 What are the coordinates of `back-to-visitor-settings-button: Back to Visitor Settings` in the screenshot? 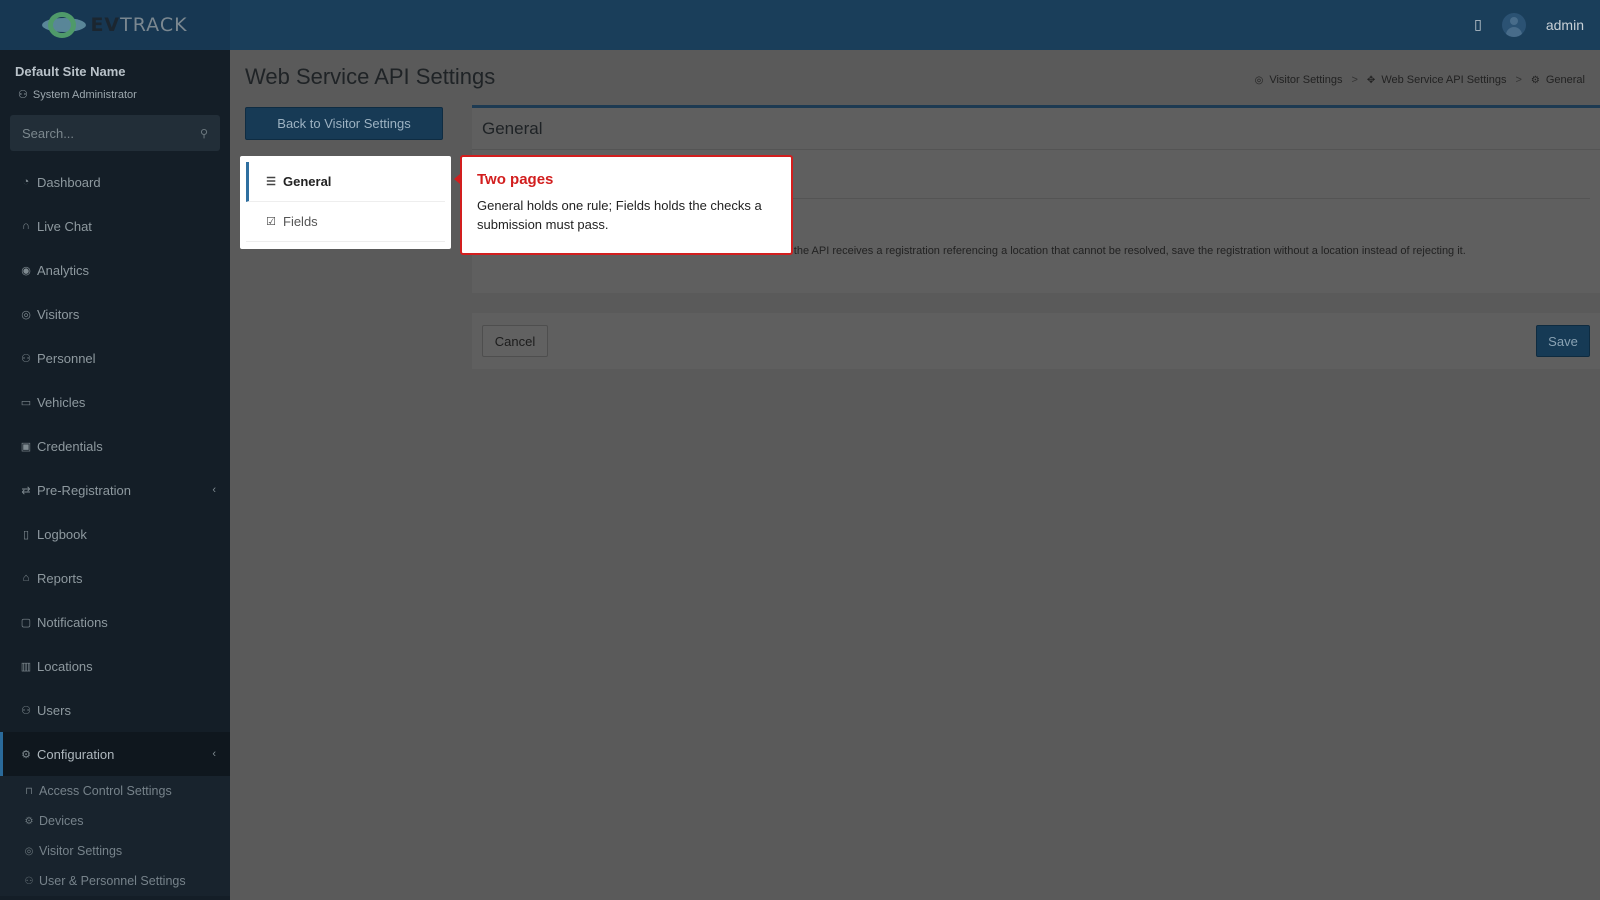 It's located at (344, 123).